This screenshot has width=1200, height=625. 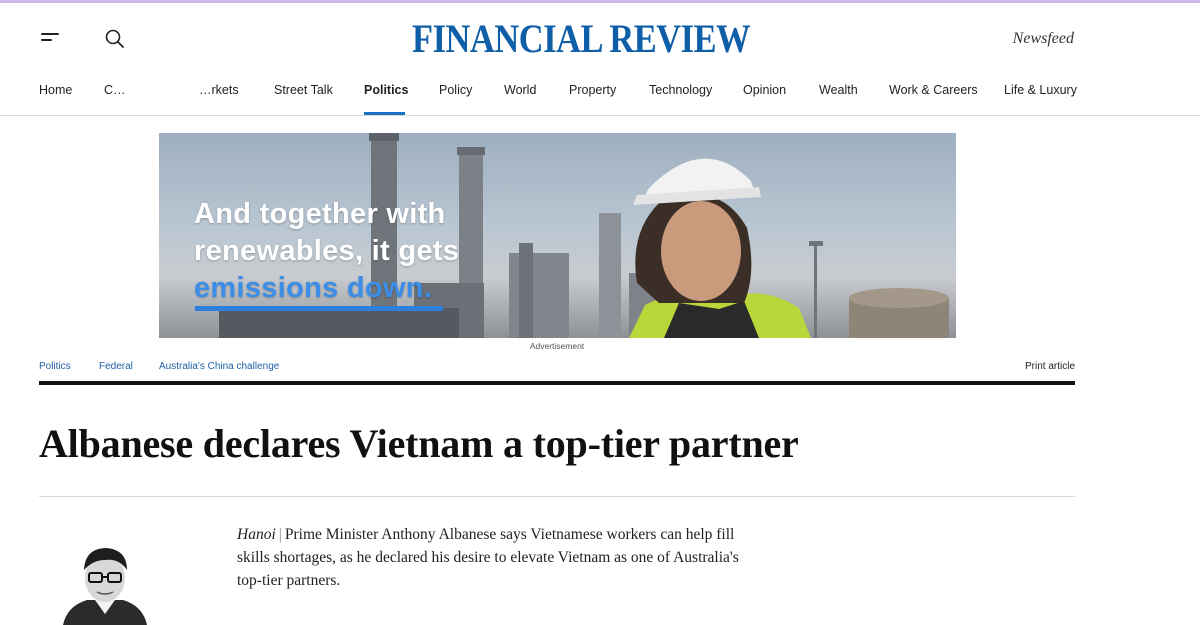 I want to click on nav-item-work-careers: Work & Careers, so click(x=933, y=90).